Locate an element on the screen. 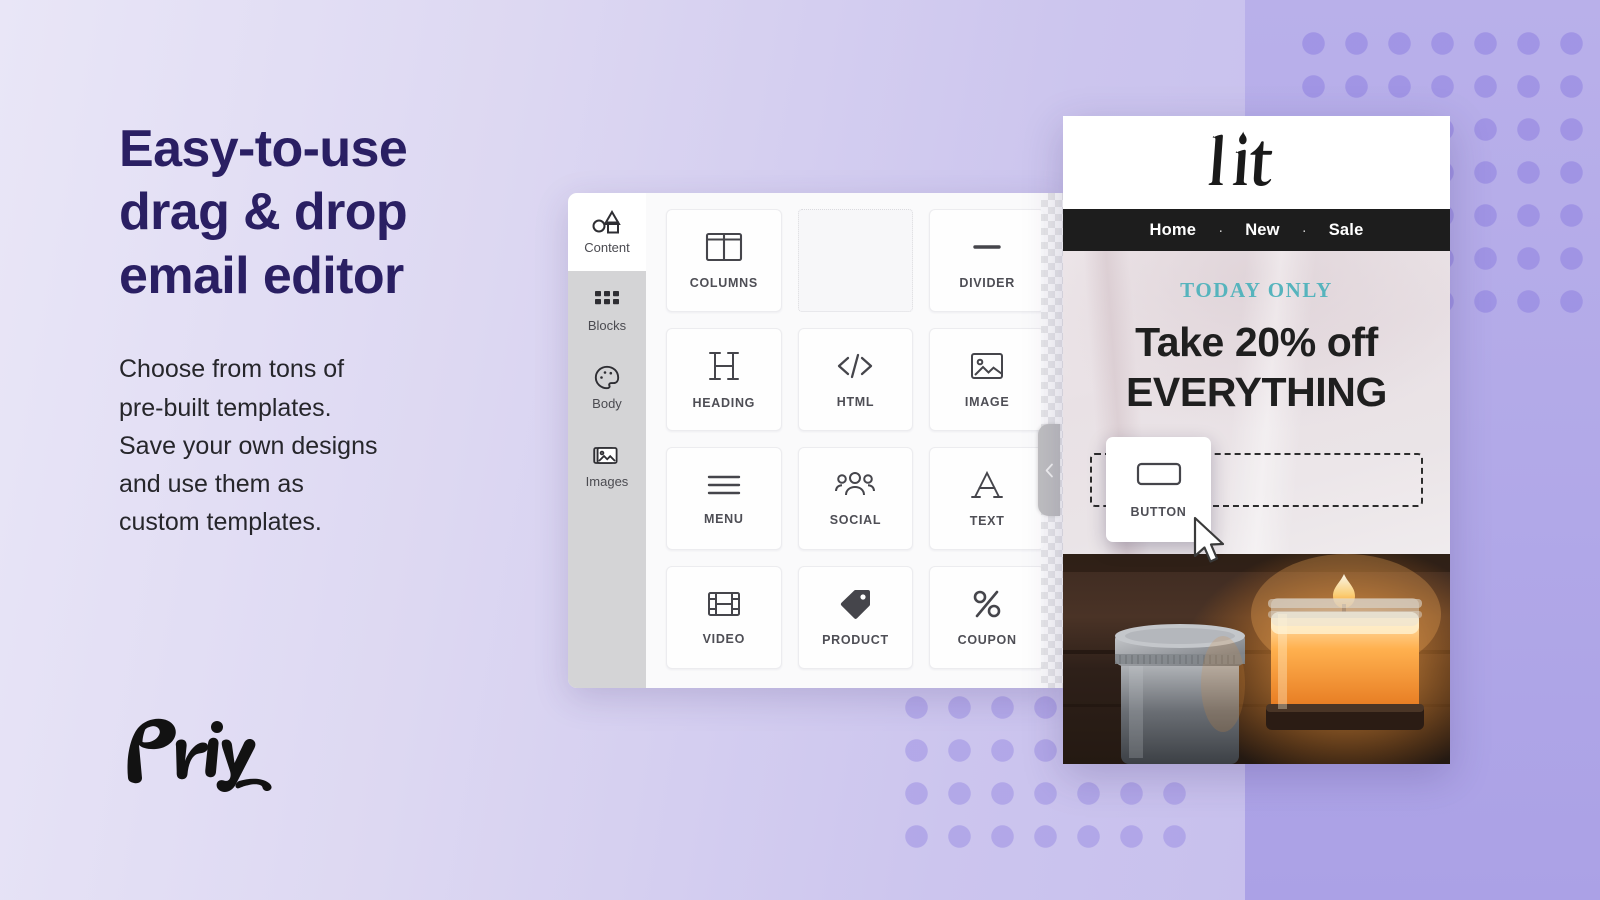 Image resolution: width=1600 pixels, height=900 pixels. sidebar-item-label: Content is located at coordinates (607, 247).